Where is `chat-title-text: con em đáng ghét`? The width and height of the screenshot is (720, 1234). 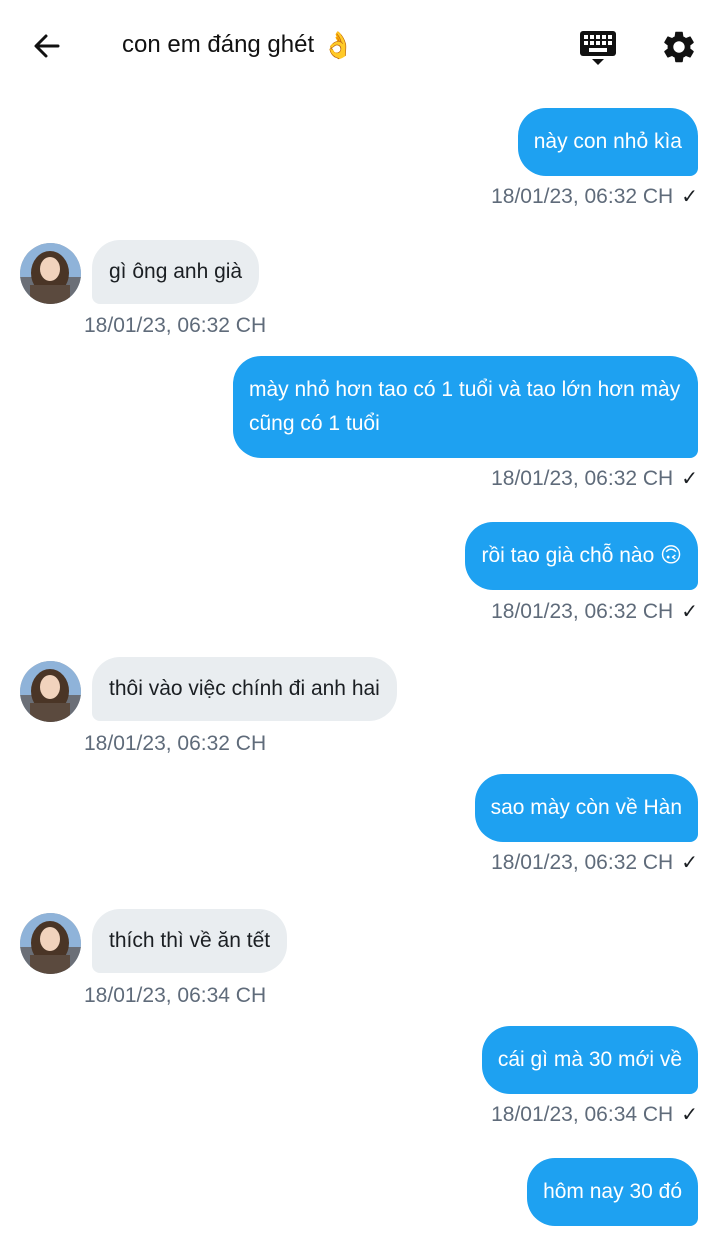 chat-title-text: con em đáng ghét is located at coordinates (218, 44).